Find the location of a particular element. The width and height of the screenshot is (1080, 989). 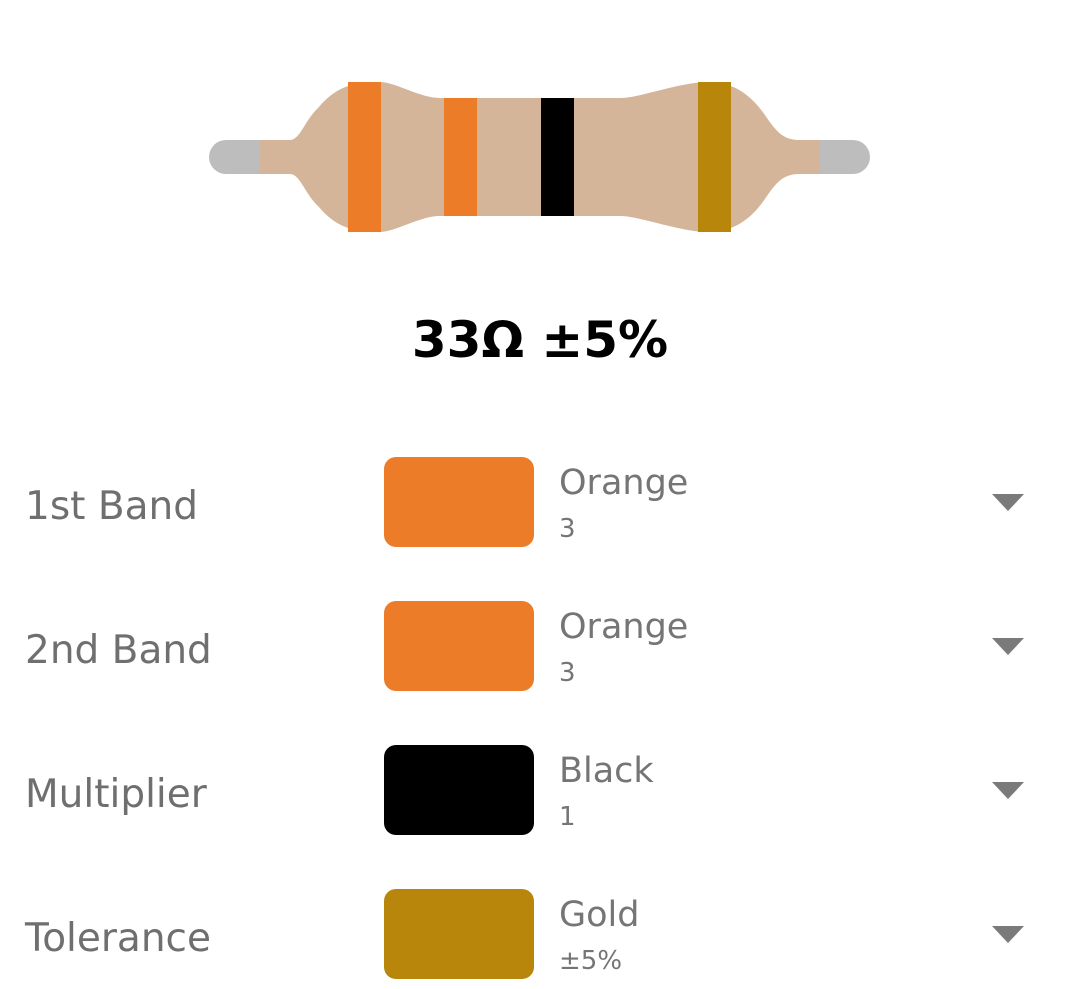

band-label: 2nd Band is located at coordinates (118, 650).